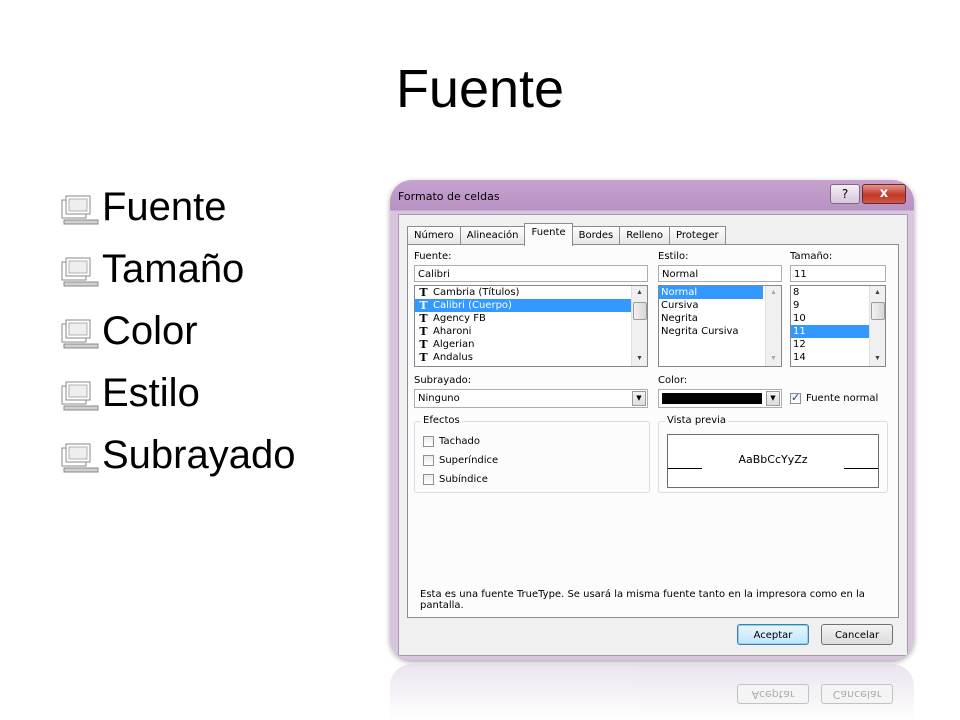 This screenshot has height=720, width=960. I want to click on size-input: 11, so click(838, 273).